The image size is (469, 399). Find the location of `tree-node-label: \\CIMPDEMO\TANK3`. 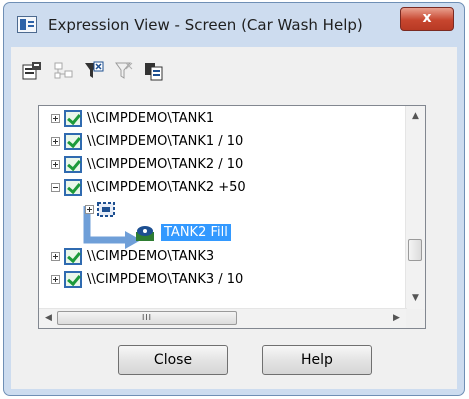

tree-node-label: \\CIMPDEMO\TANK3 is located at coordinates (151, 256).